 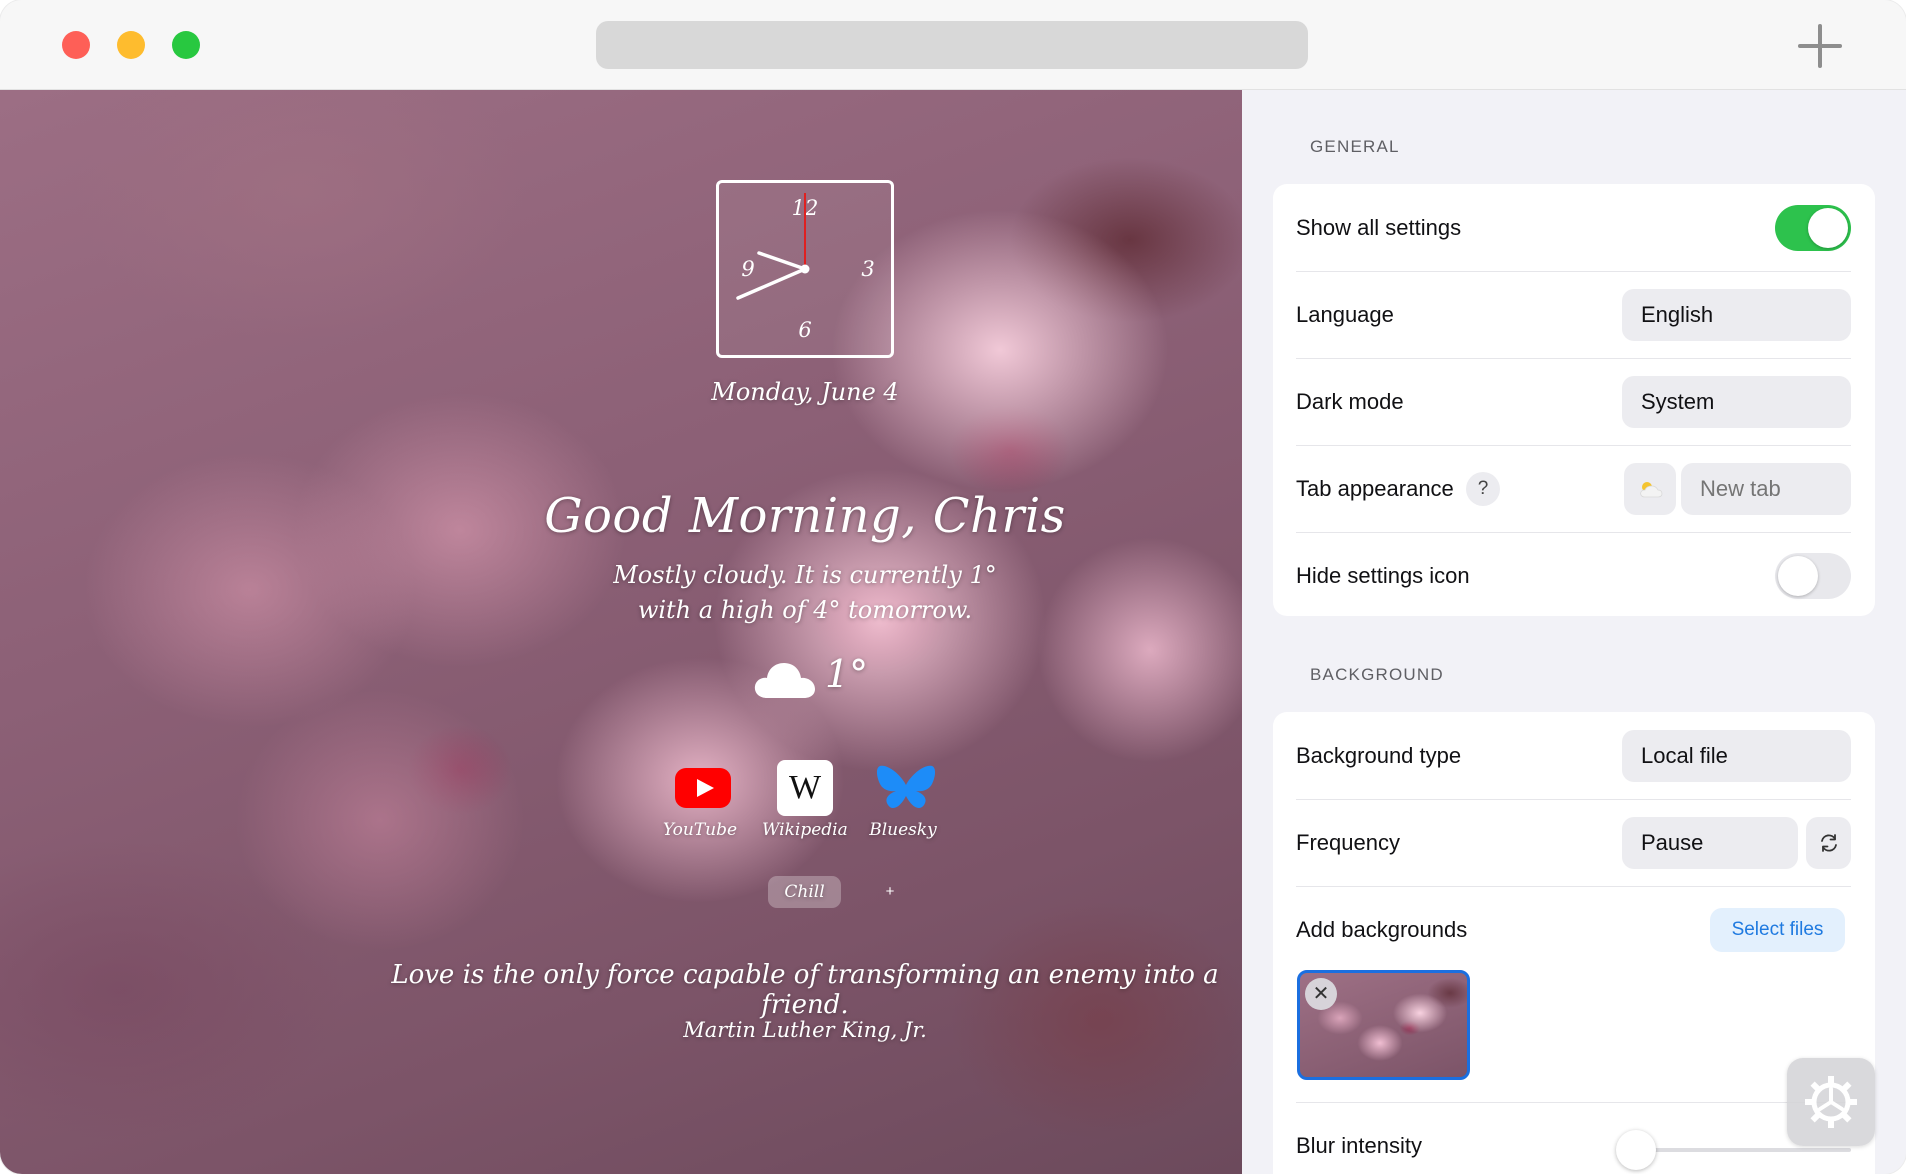 I want to click on link-label: YouTube, so click(x=700, y=830).